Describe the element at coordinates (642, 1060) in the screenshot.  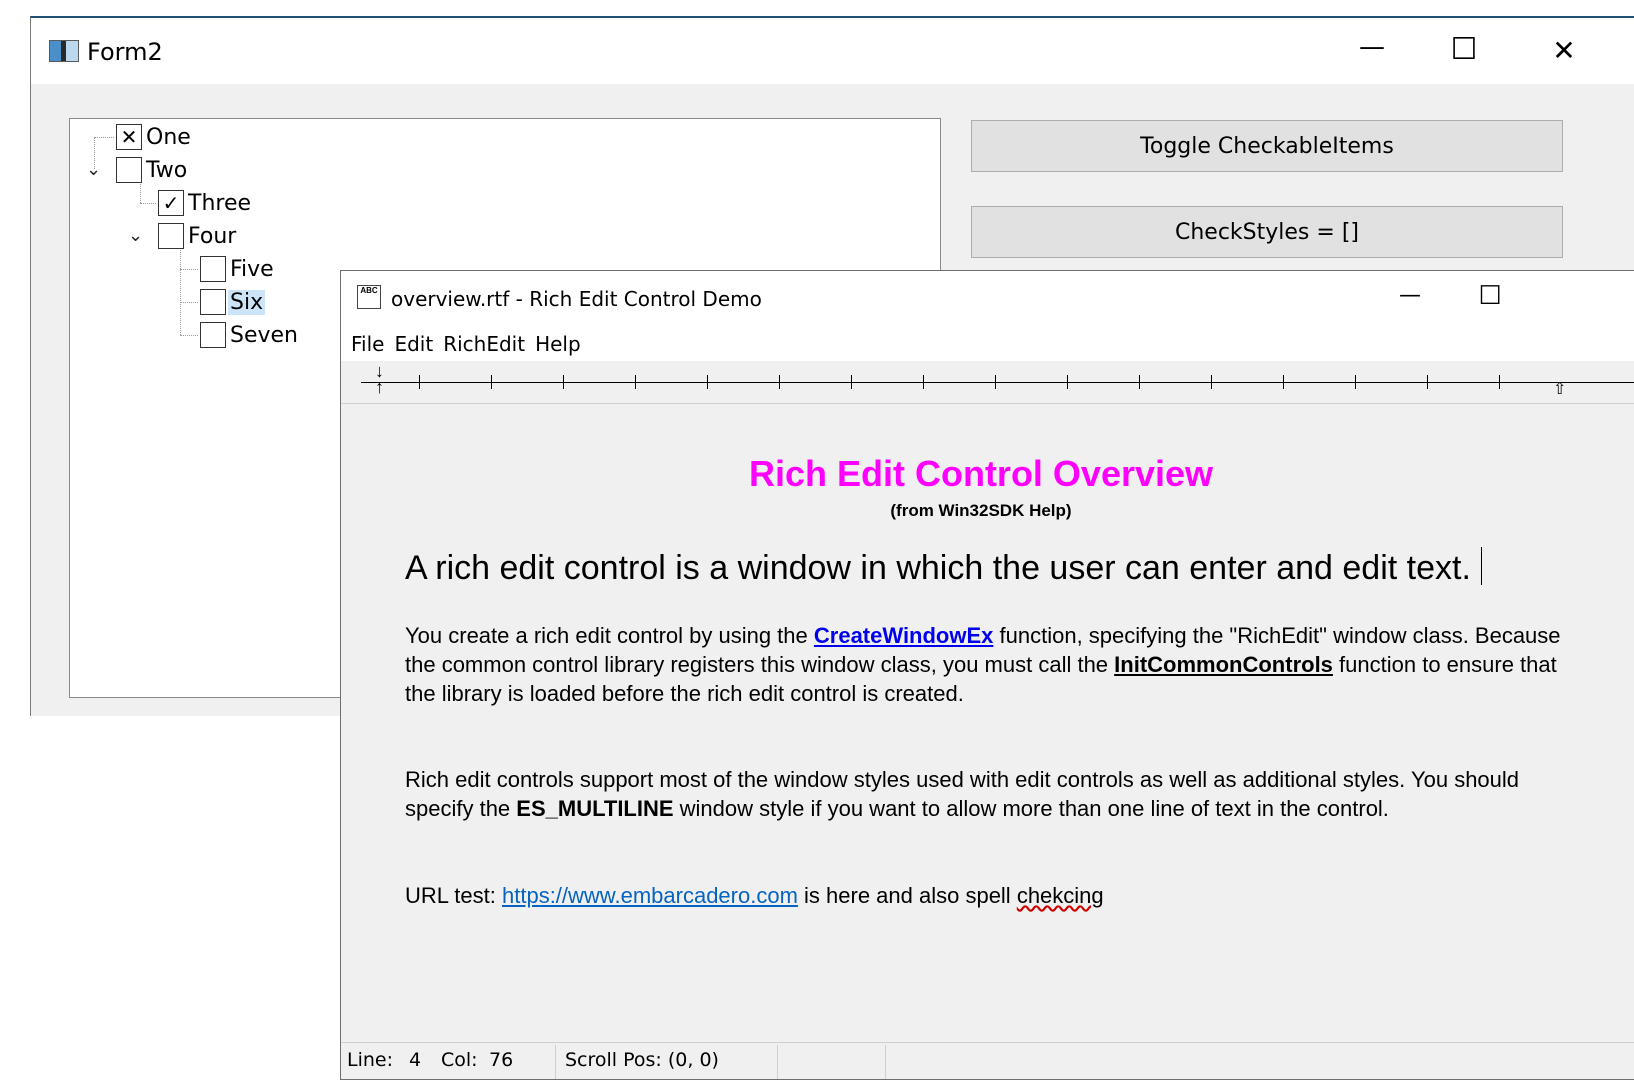
I see `status-scroll-pos: Scroll Pos: (0, 0)` at that location.